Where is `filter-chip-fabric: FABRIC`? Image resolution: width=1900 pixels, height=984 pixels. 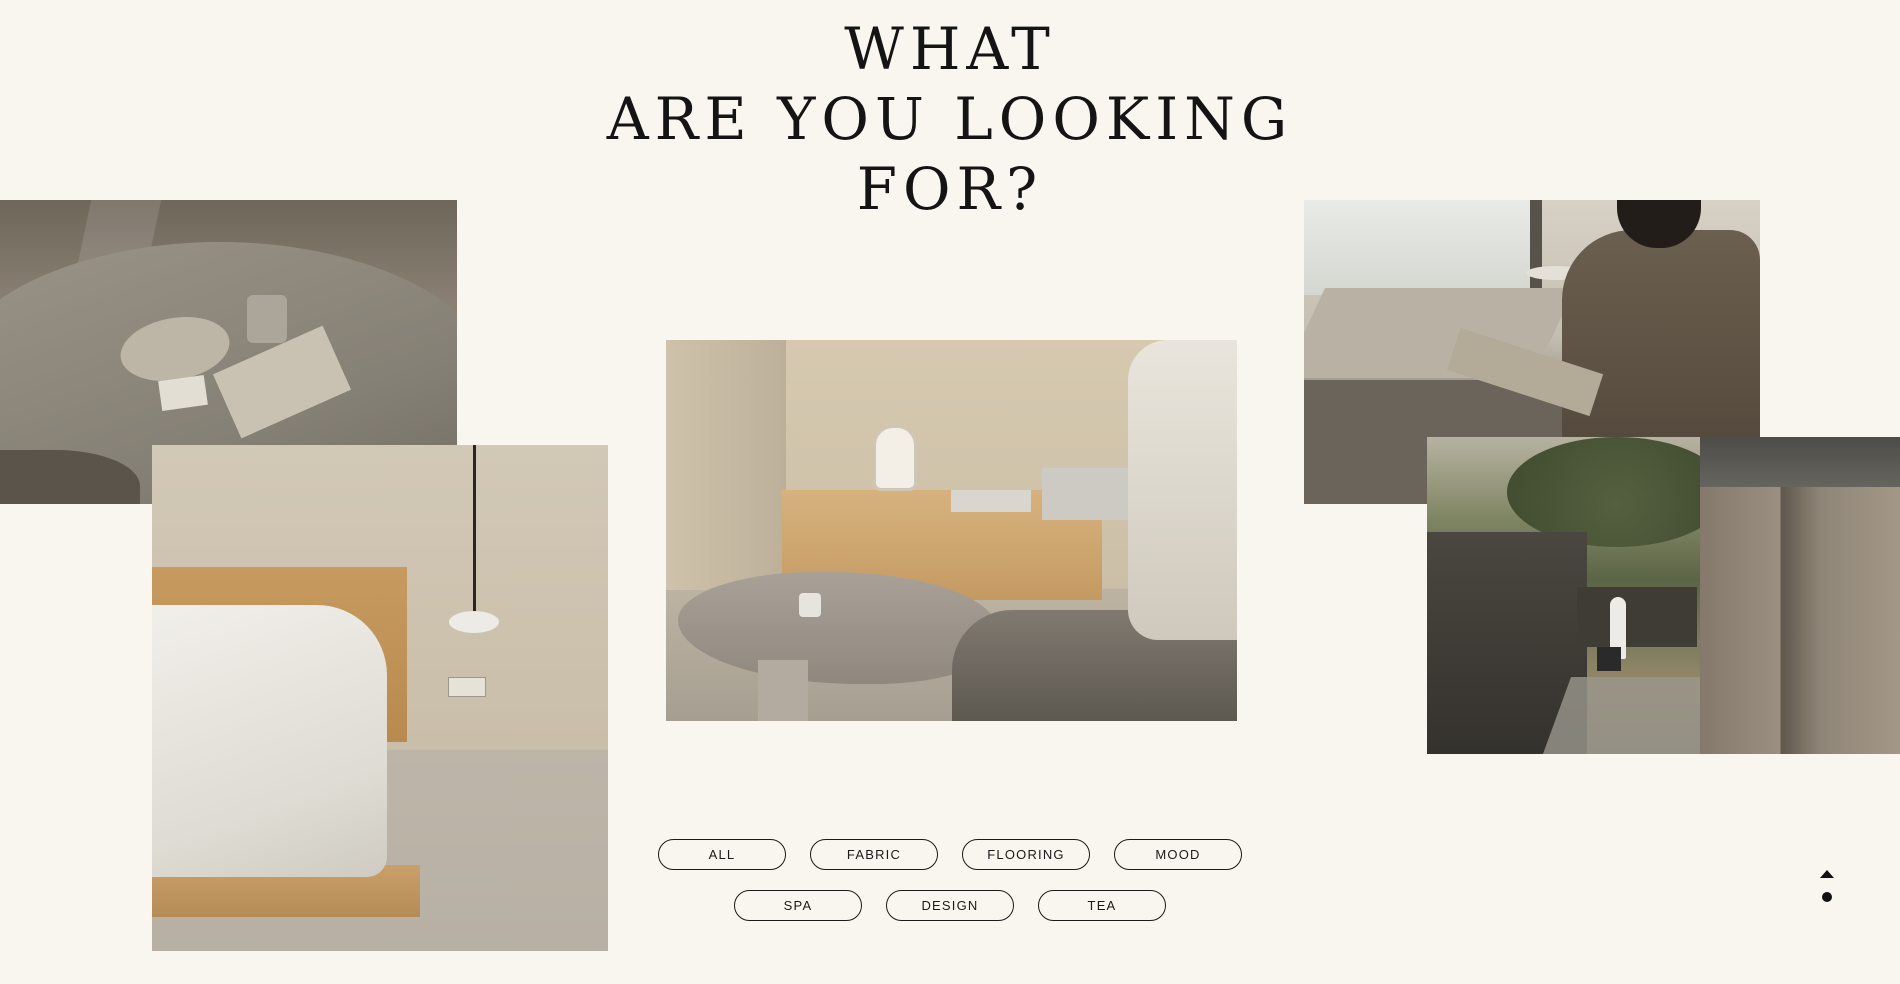 filter-chip-fabric: FABRIC is located at coordinates (874, 854).